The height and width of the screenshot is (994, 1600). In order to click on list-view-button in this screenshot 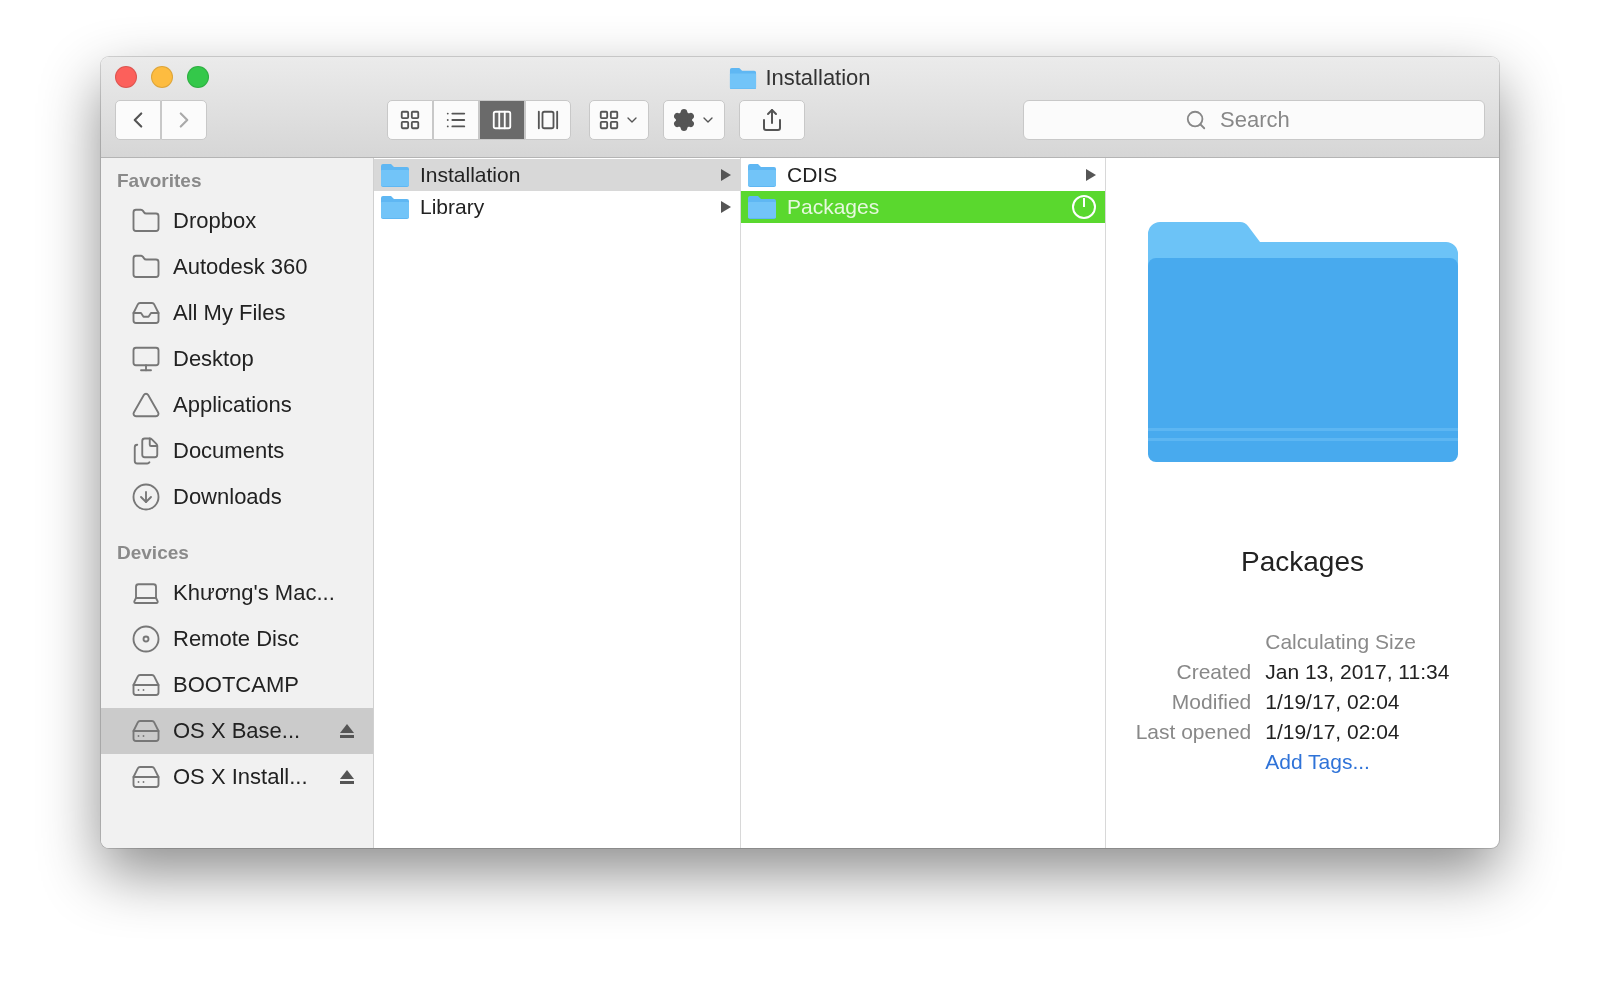, I will do `click(456, 120)`.